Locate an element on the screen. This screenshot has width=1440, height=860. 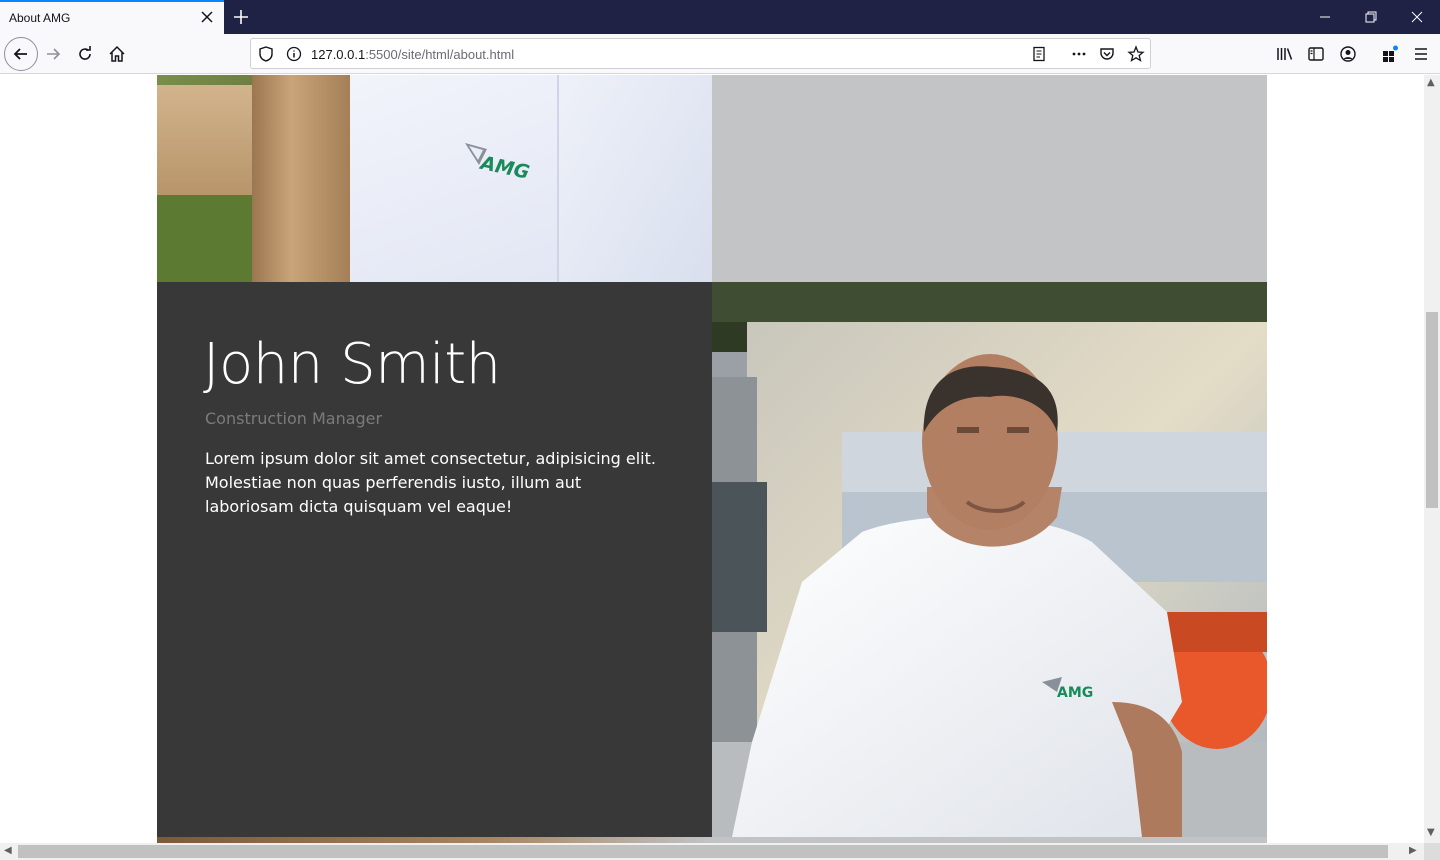
home-button is located at coordinates (117, 54).